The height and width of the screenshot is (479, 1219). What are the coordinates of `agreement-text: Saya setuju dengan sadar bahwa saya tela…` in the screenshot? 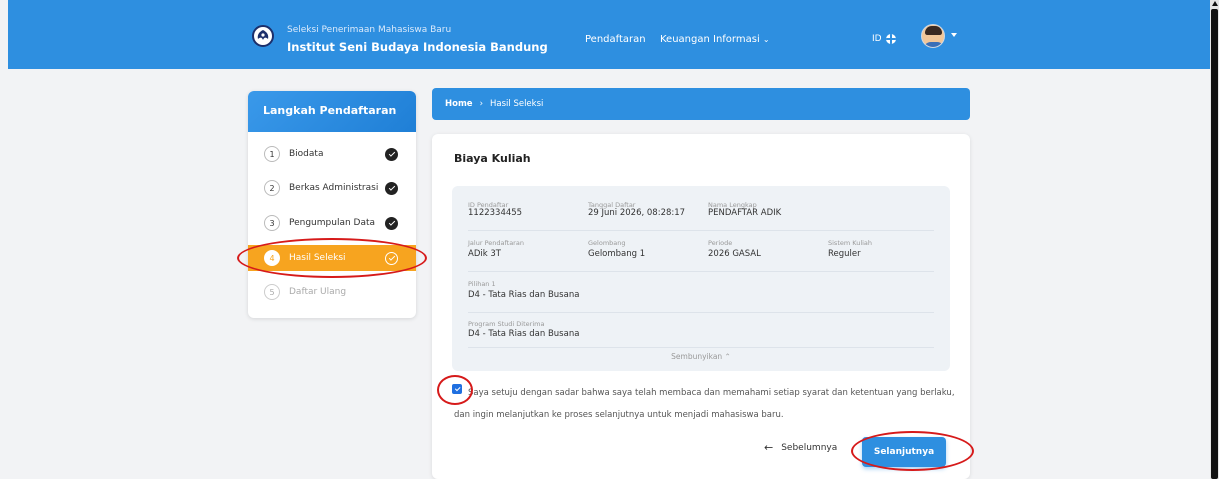 It's located at (704, 404).